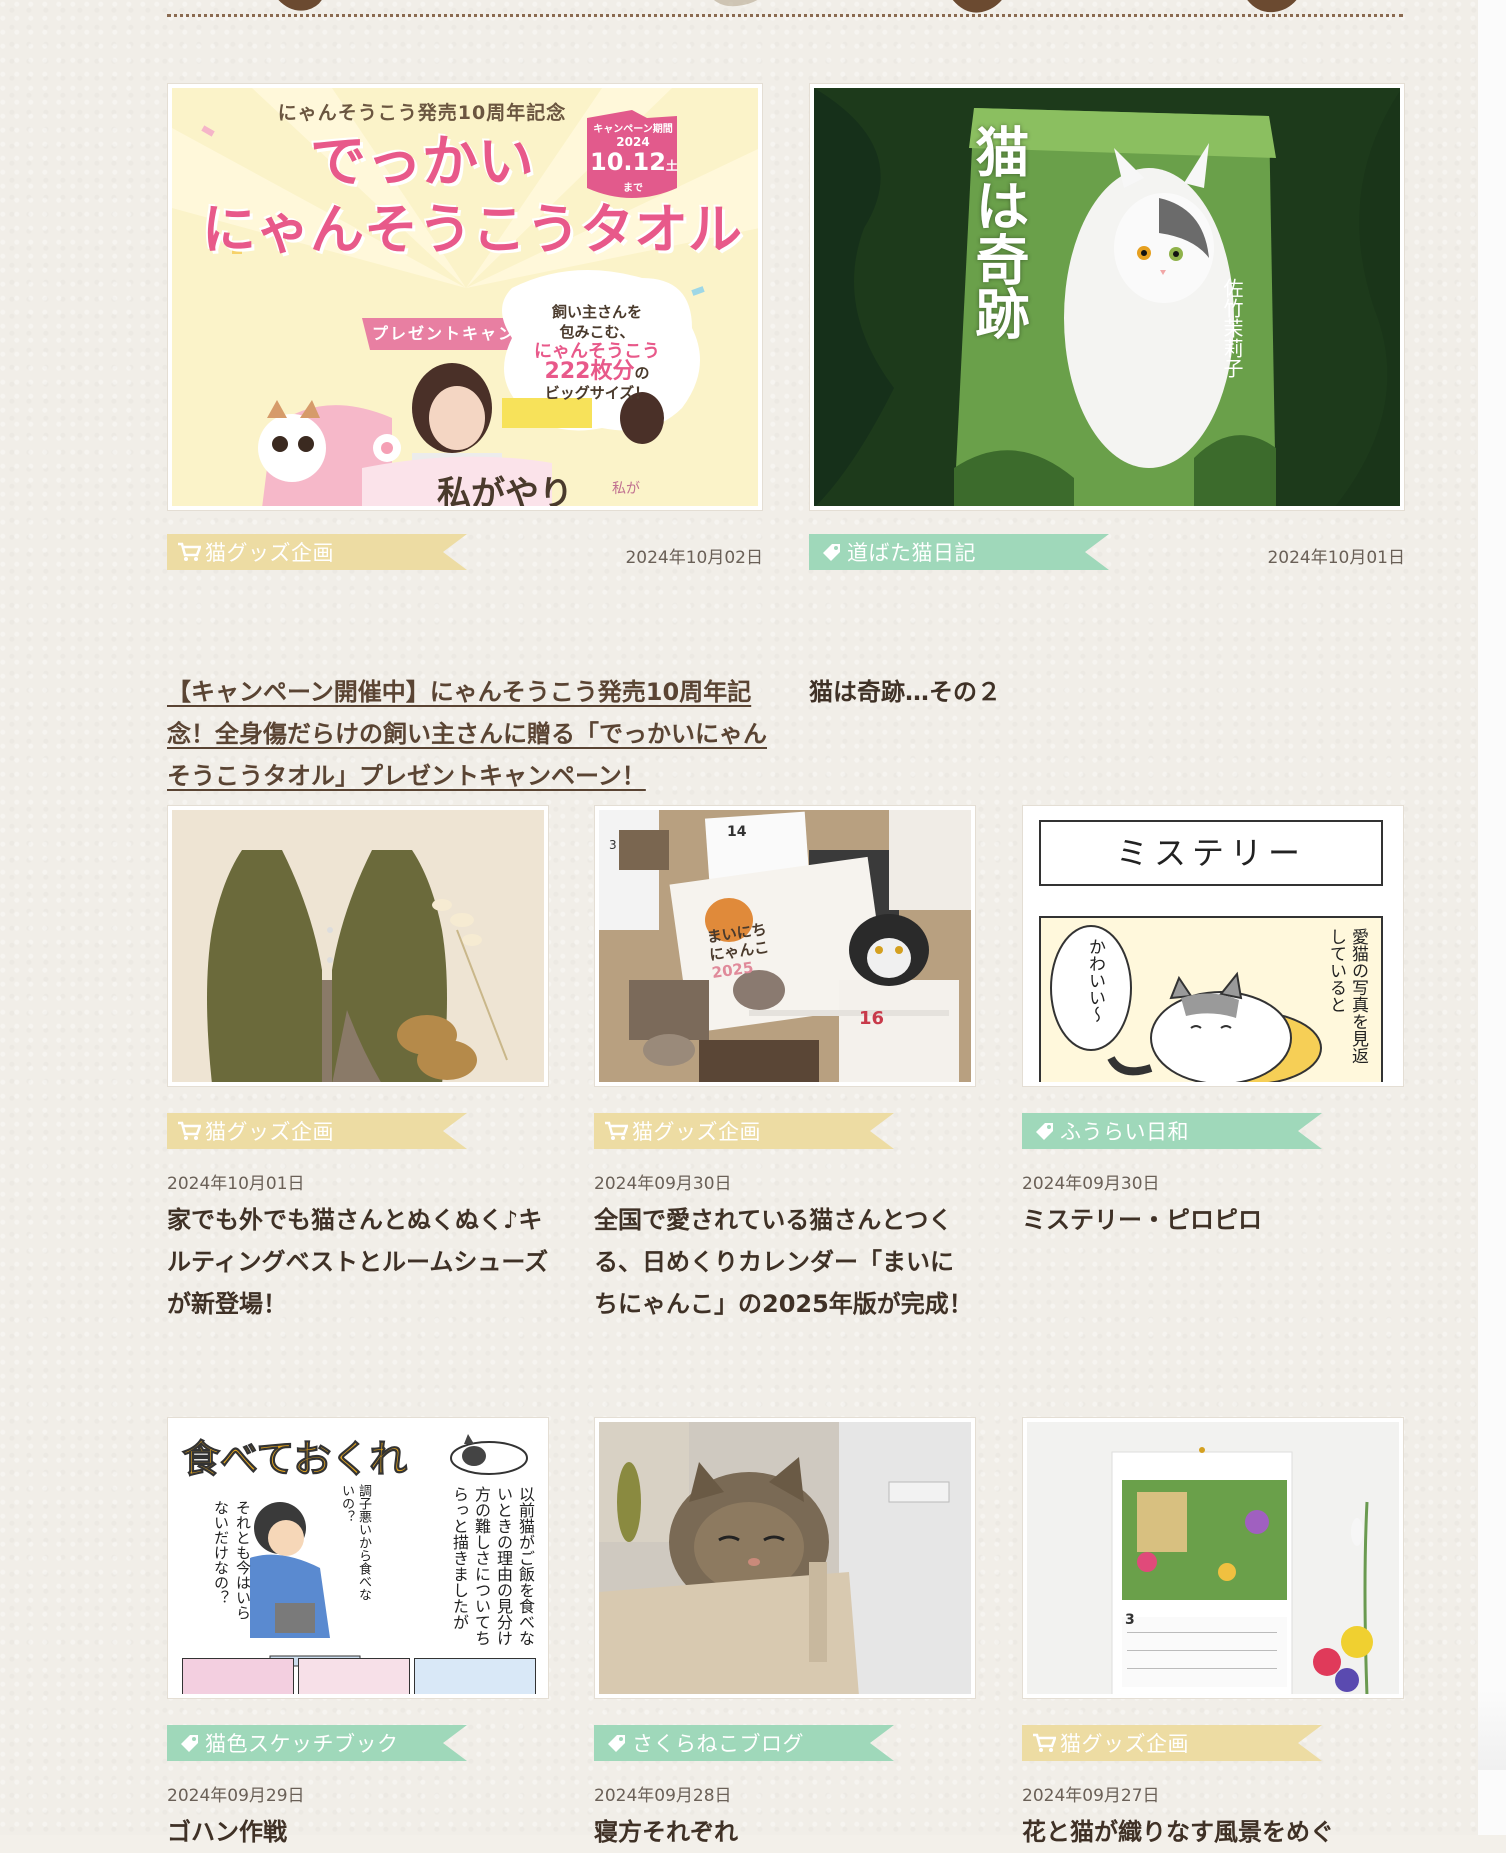  Describe the element at coordinates (785, 15) in the screenshot. I see `dotted-divider` at that location.